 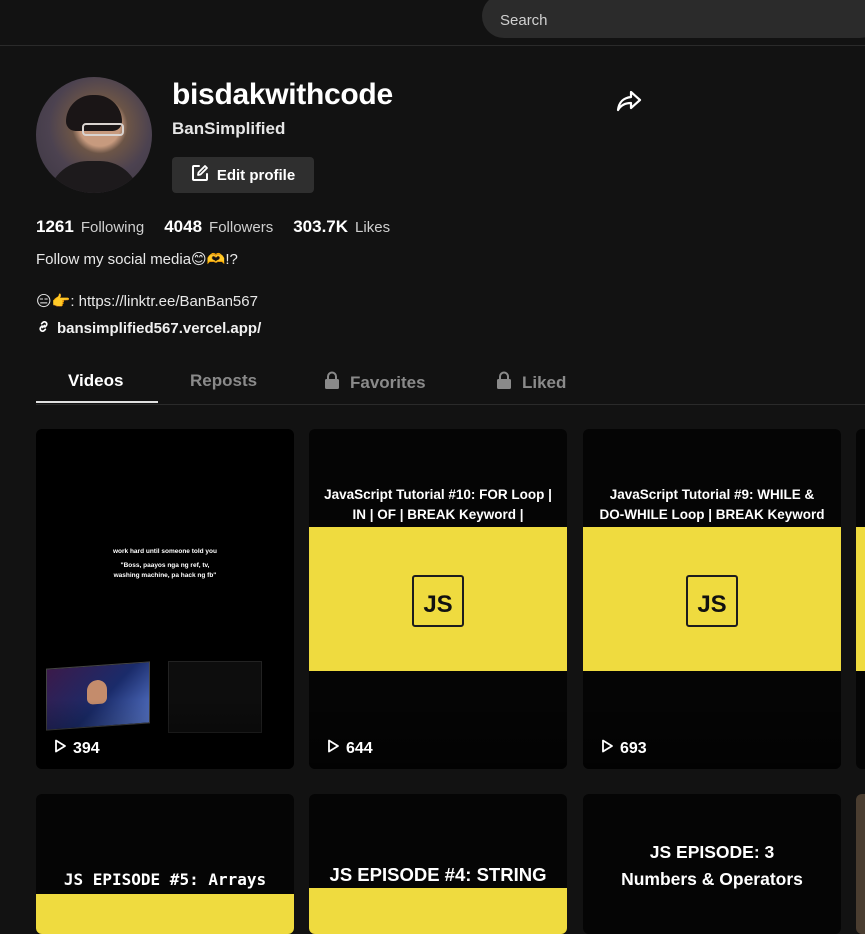 What do you see at coordinates (200, 175) in the screenshot?
I see `edit-icon` at bounding box center [200, 175].